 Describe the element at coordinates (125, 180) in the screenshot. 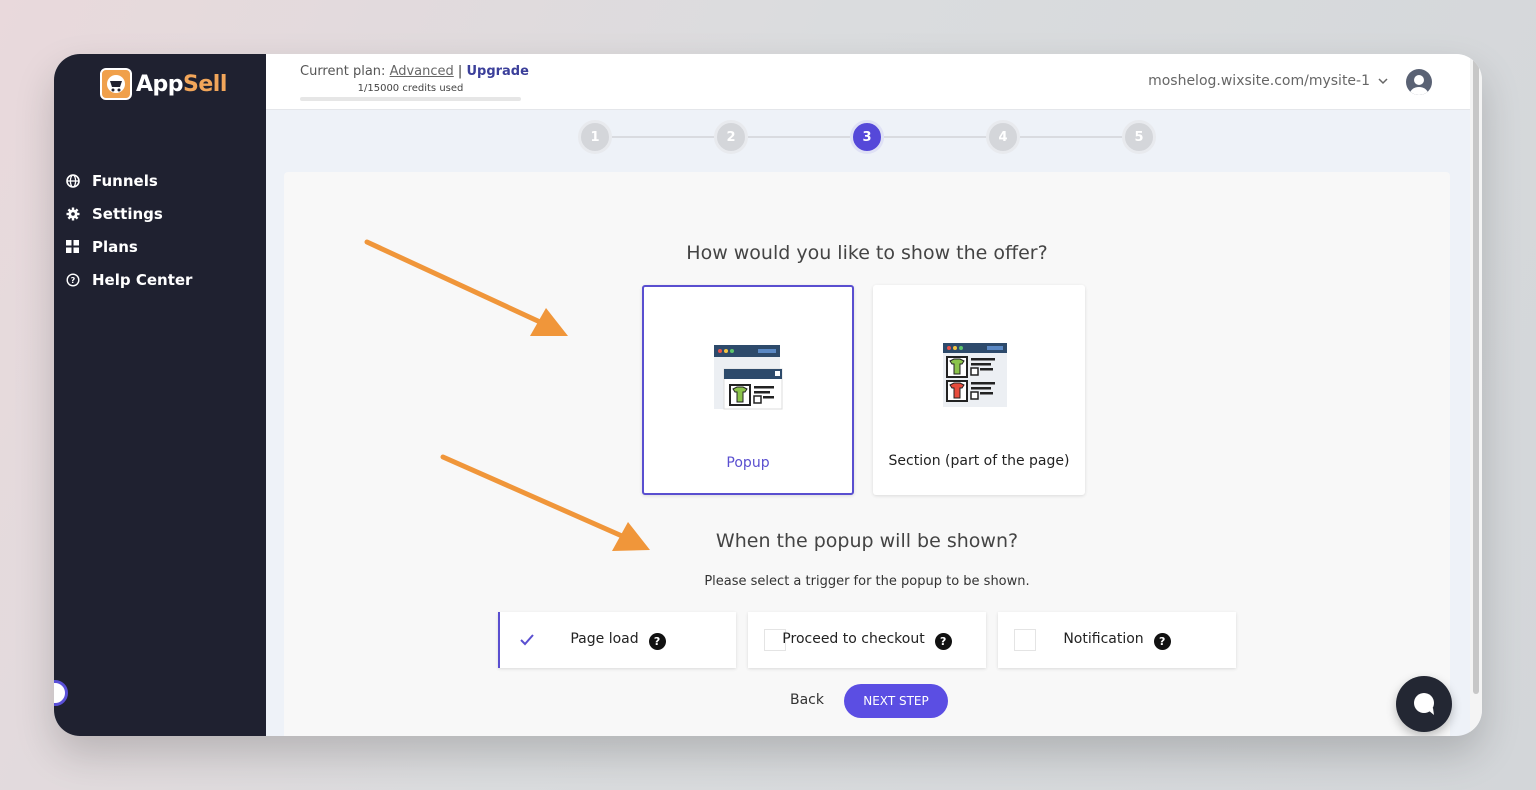

I see `sidebar-item-label: Funnels` at that location.